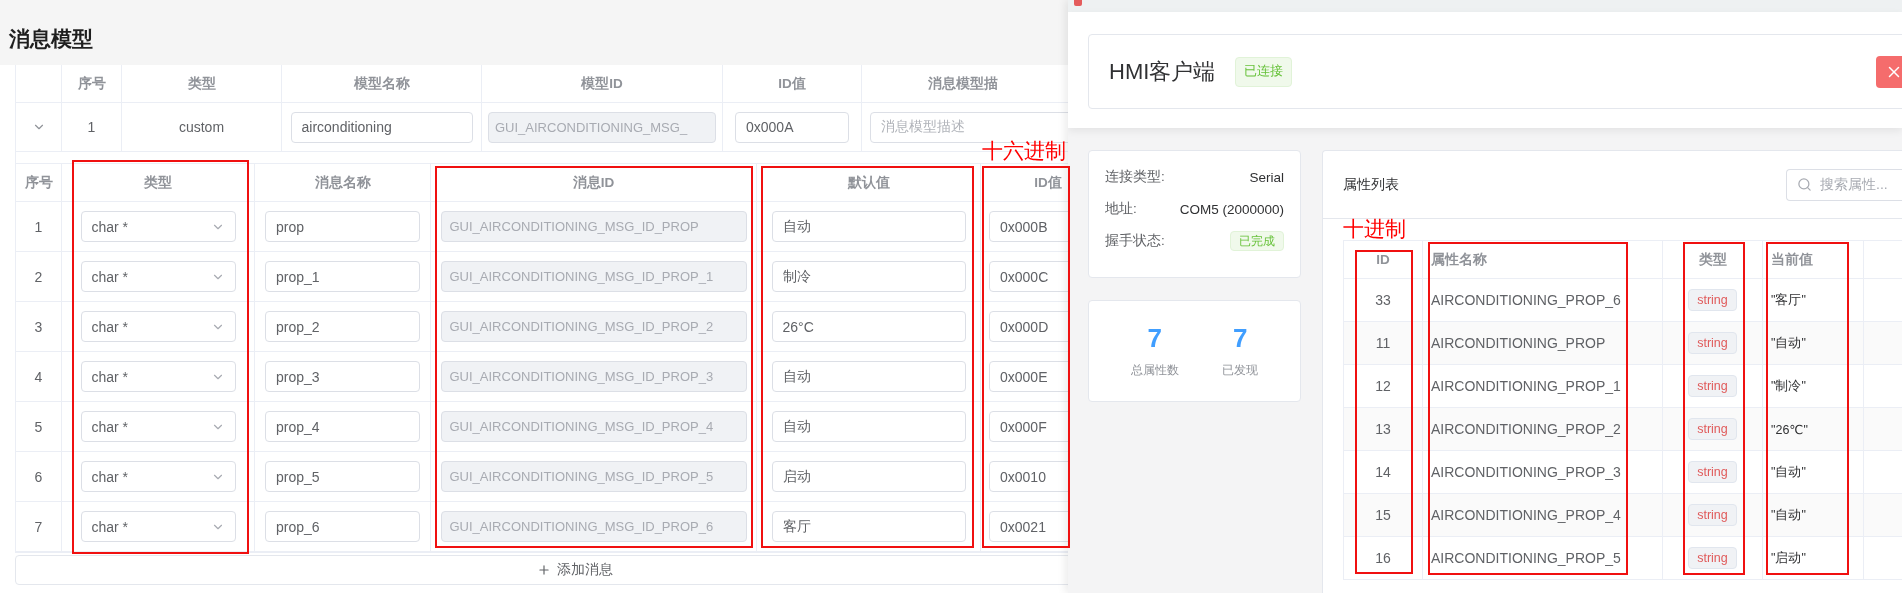 Image resolution: width=1902 pixels, height=593 pixels. Describe the element at coordinates (1383, 472) in the screenshot. I see `id-cell: 14` at that location.